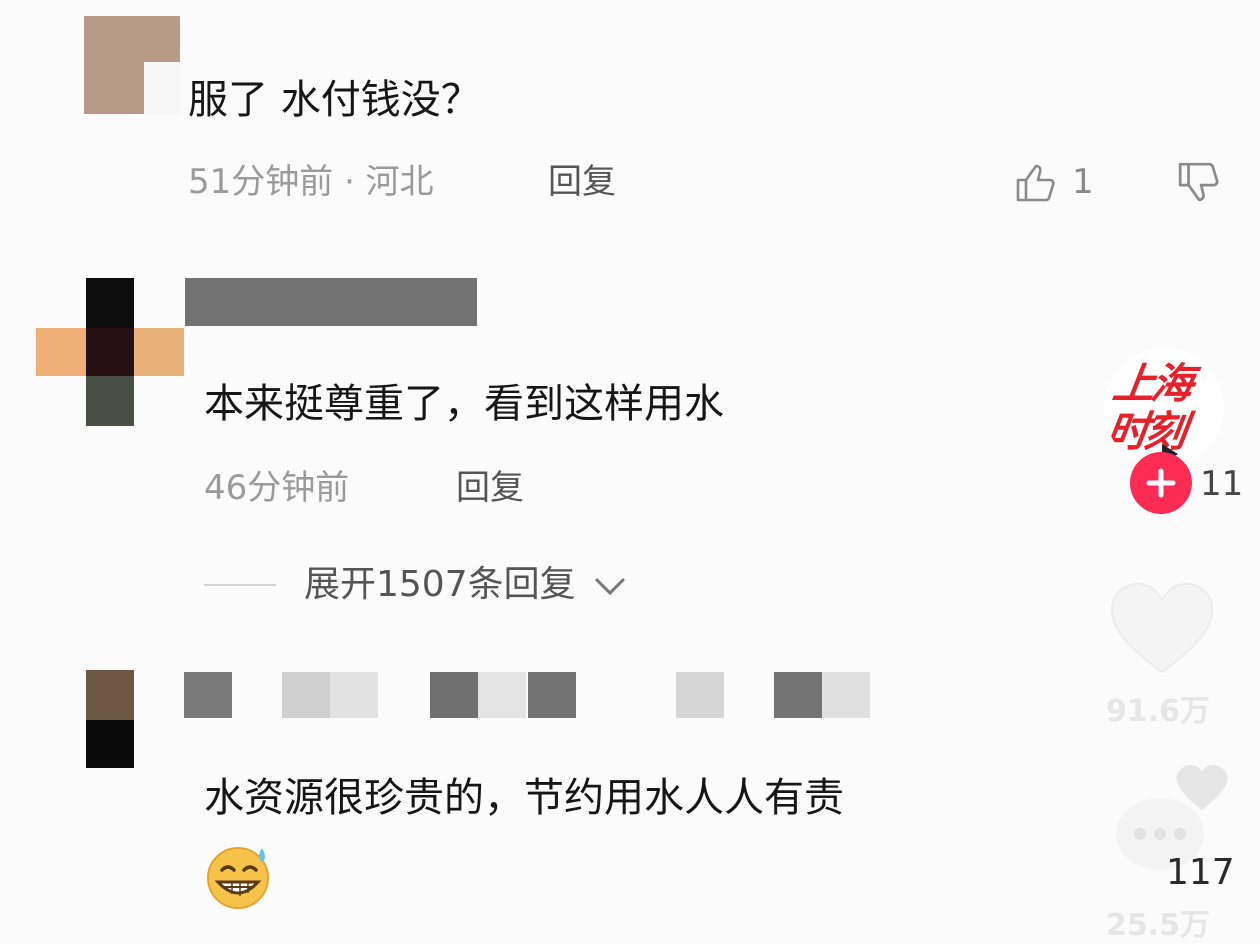  I want to click on comment-text: 服了 水付钱没？, so click(334, 100).